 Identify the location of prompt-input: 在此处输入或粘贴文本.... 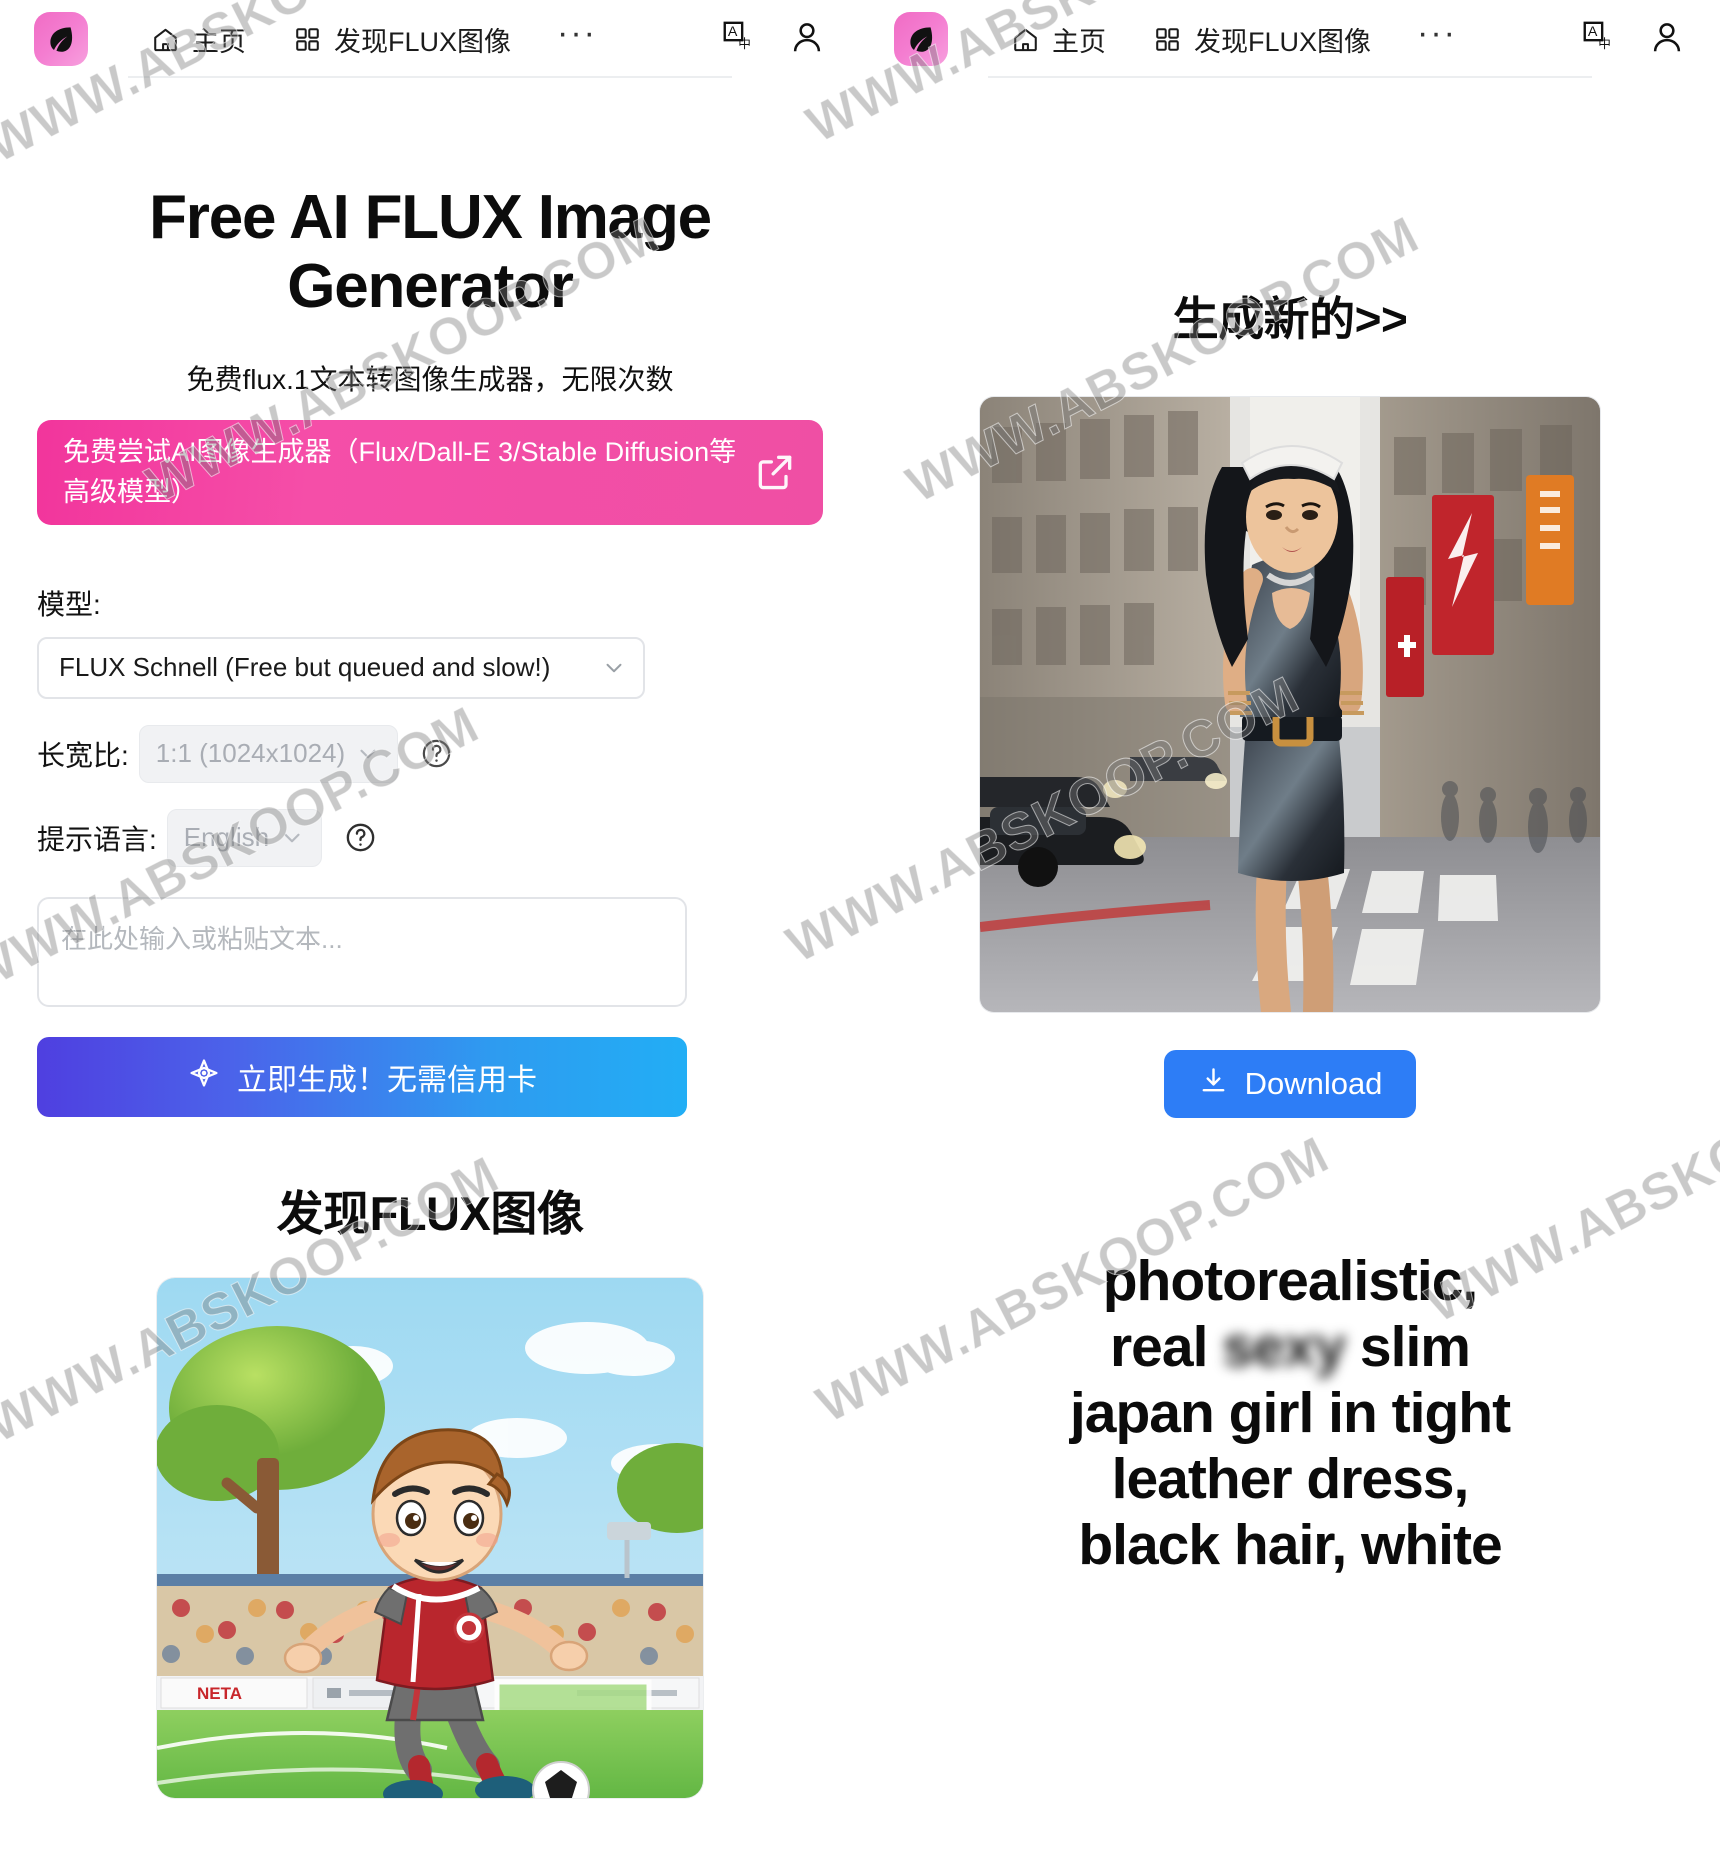
(362, 951).